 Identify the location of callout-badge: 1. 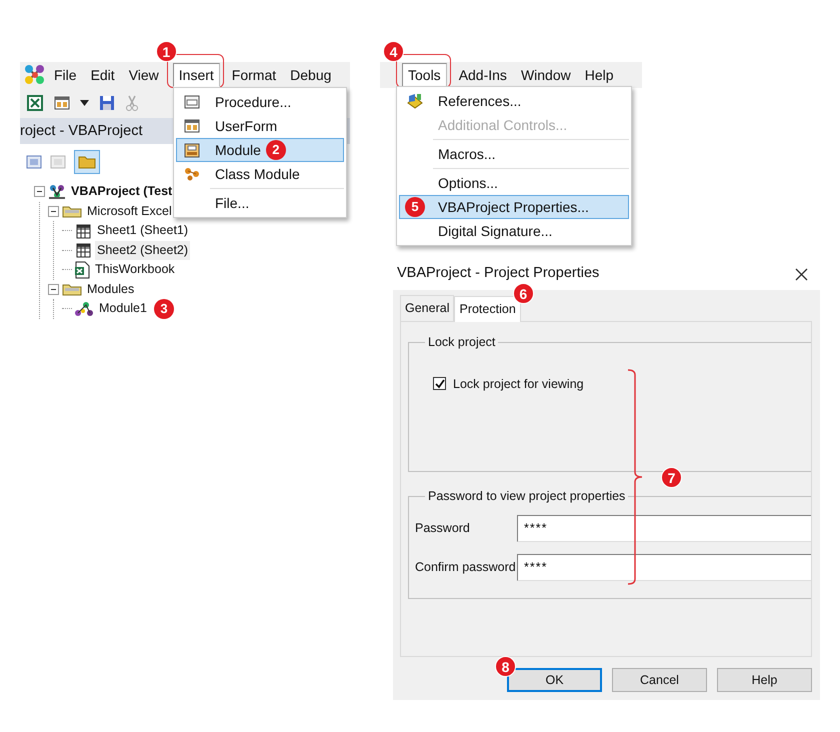
(166, 51).